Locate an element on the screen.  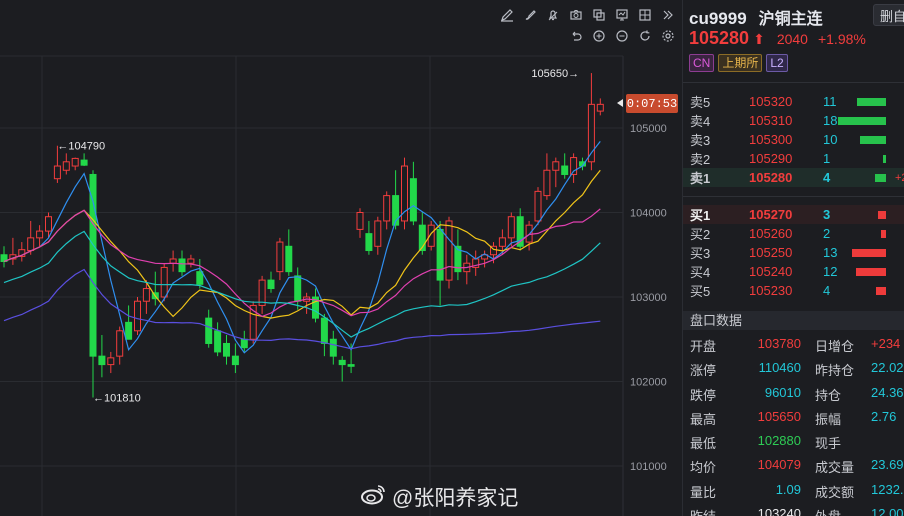
pen-icon is located at coordinates (506, 14).